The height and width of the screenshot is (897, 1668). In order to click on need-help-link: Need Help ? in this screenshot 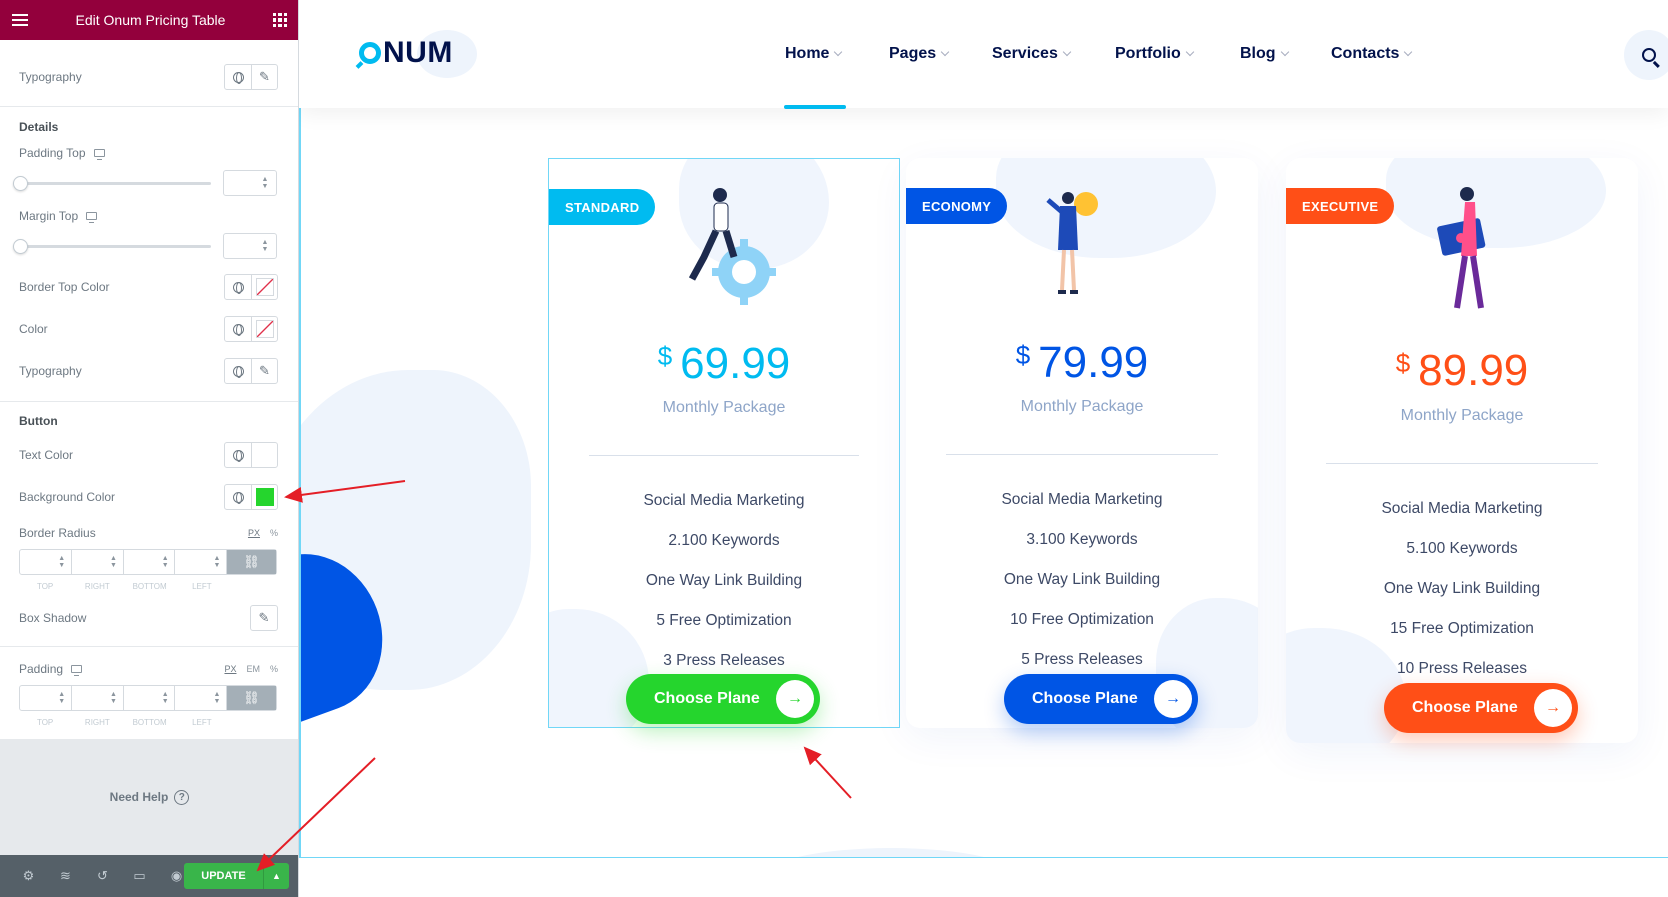, I will do `click(149, 797)`.